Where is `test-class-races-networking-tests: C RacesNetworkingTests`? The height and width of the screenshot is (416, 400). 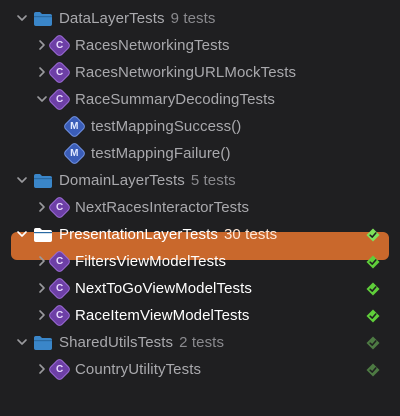 test-class-races-networking-tests: C RacesNetworkingTests is located at coordinates (200, 45).